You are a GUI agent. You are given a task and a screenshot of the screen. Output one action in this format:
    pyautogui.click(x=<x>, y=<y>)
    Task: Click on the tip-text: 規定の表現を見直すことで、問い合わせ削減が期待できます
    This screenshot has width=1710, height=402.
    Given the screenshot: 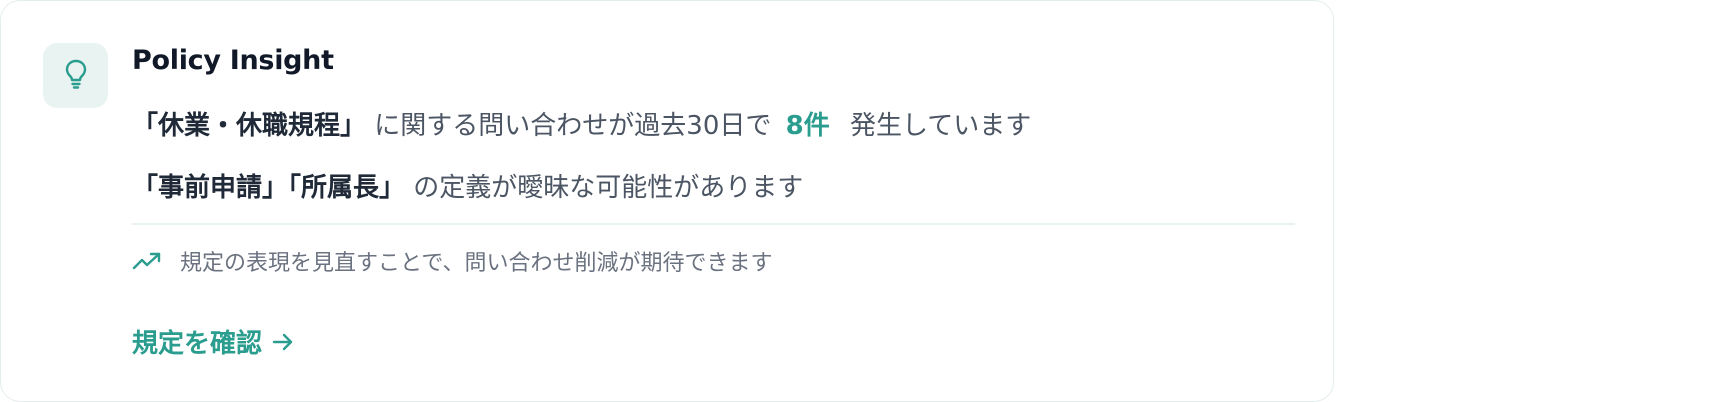 What is the action you would take?
    pyautogui.click(x=476, y=263)
    